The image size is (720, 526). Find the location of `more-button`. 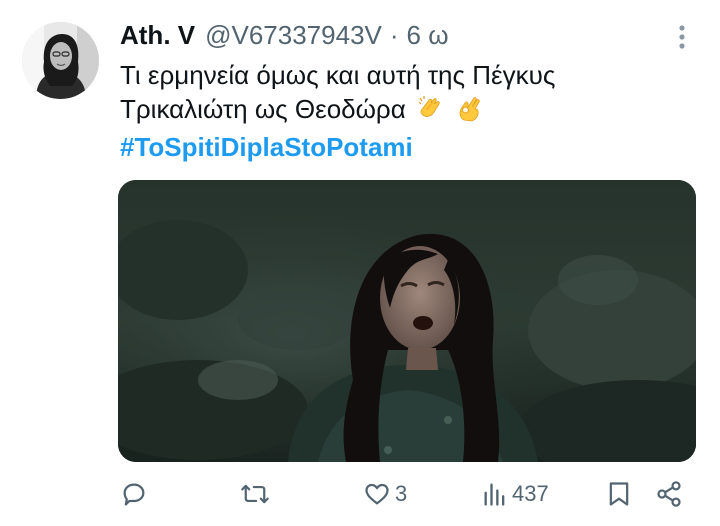

more-button is located at coordinates (682, 37).